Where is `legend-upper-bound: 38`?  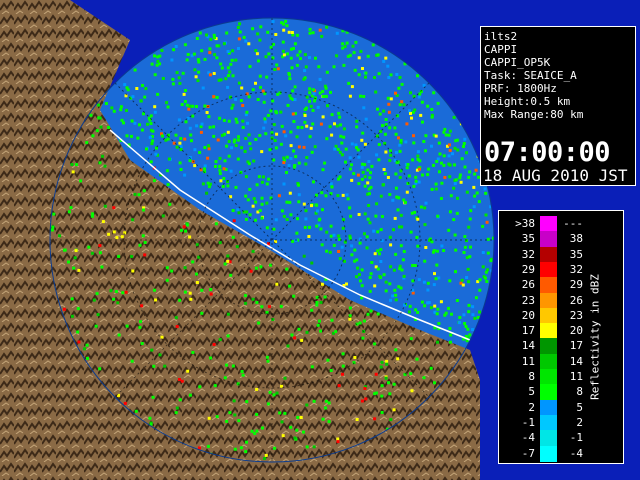
legend-upper-bound: 38 is located at coordinates (576, 239).